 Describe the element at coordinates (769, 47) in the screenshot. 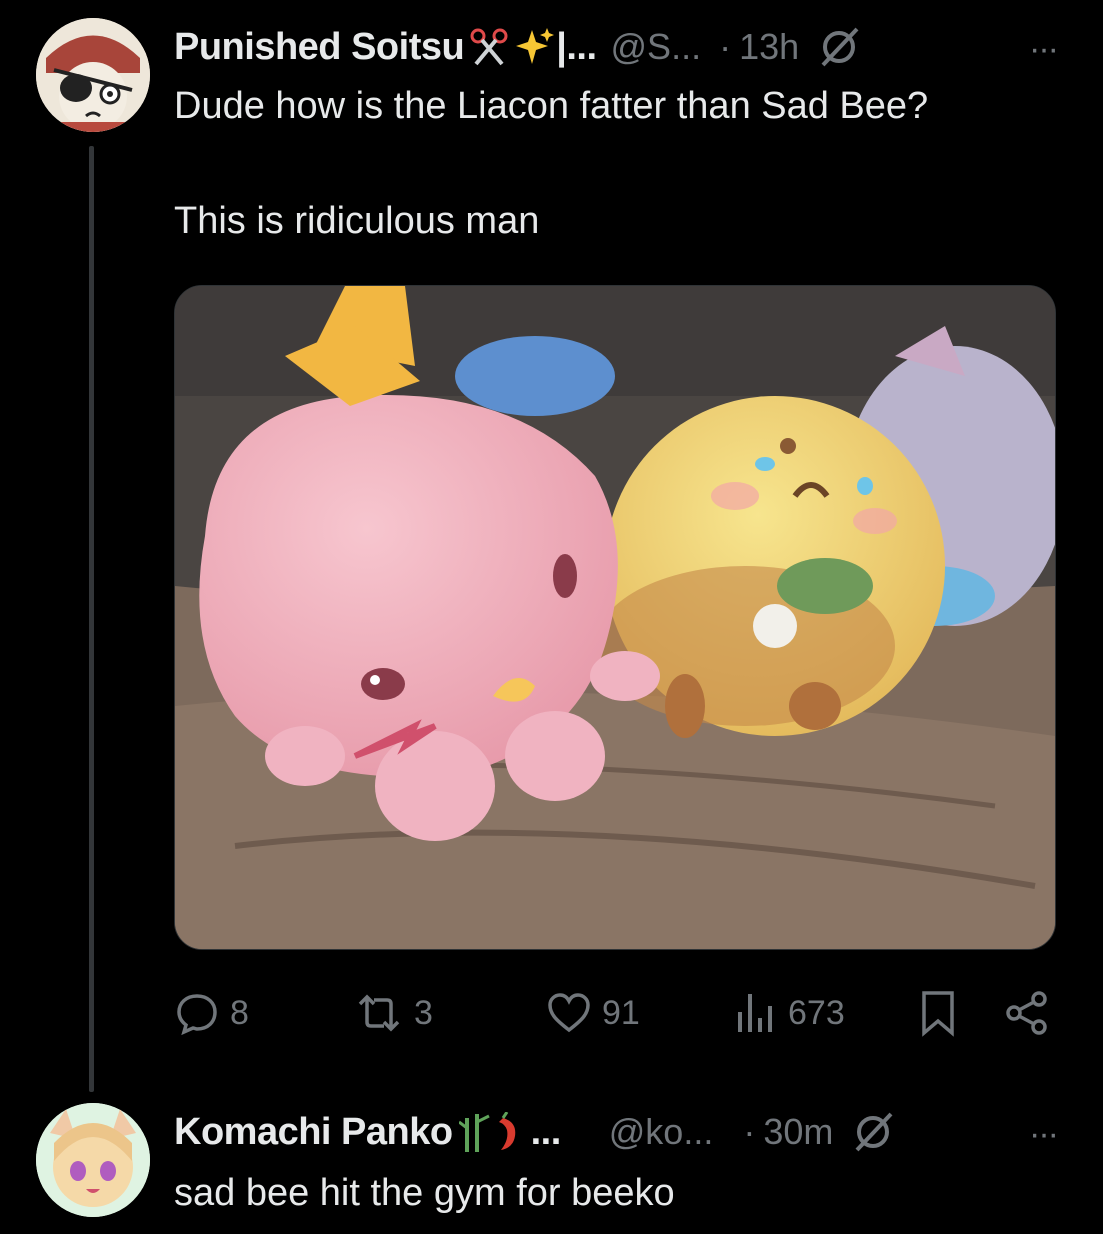

I see `timestamp: 13h` at that location.